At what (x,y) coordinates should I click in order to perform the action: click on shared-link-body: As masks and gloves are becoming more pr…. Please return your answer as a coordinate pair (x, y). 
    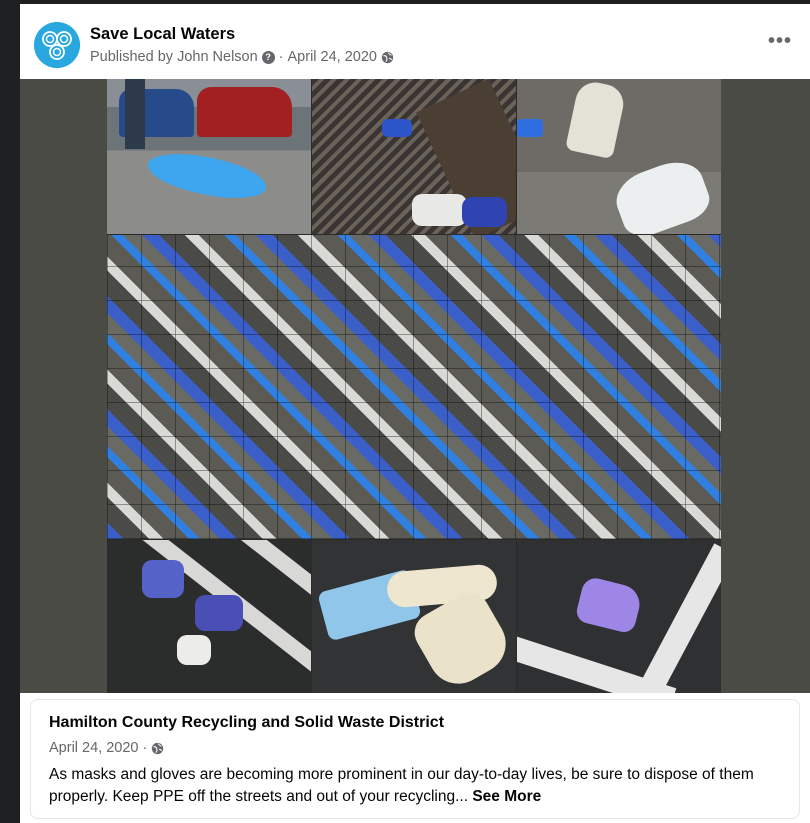
    Looking at the image, I should click on (401, 785).